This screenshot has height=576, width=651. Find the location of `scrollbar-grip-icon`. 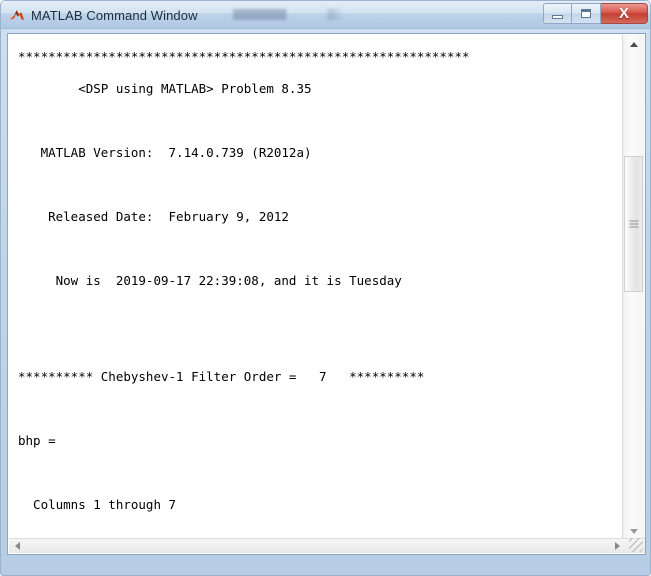

scrollbar-grip-icon is located at coordinates (633, 224).